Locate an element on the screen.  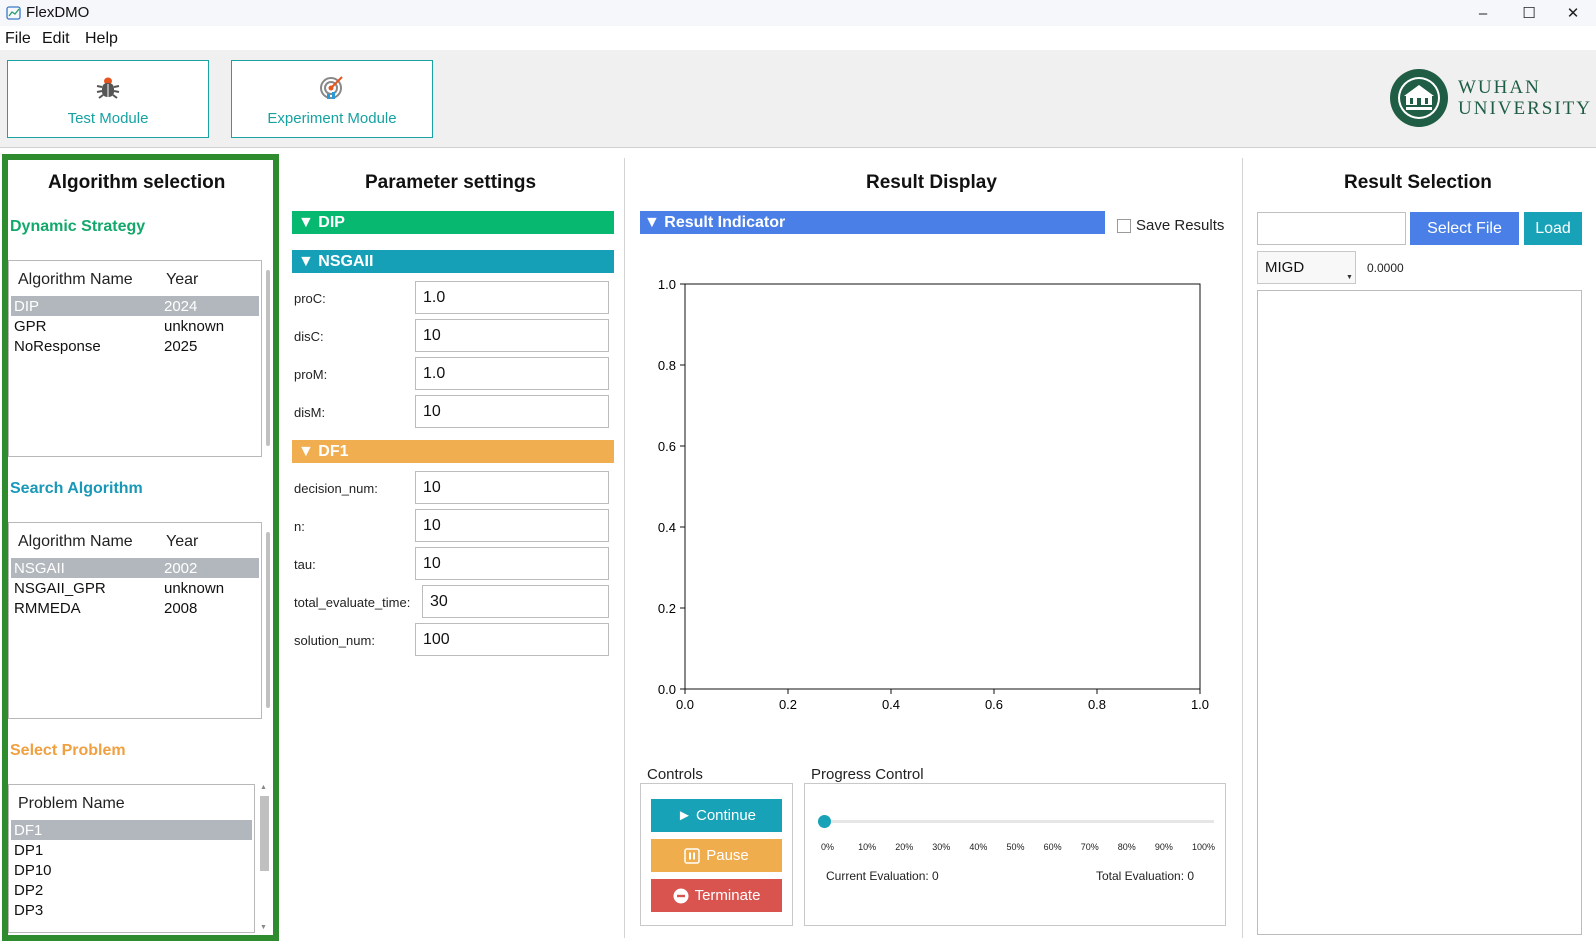
progress-tick-label: 10% is located at coordinates (867, 847).